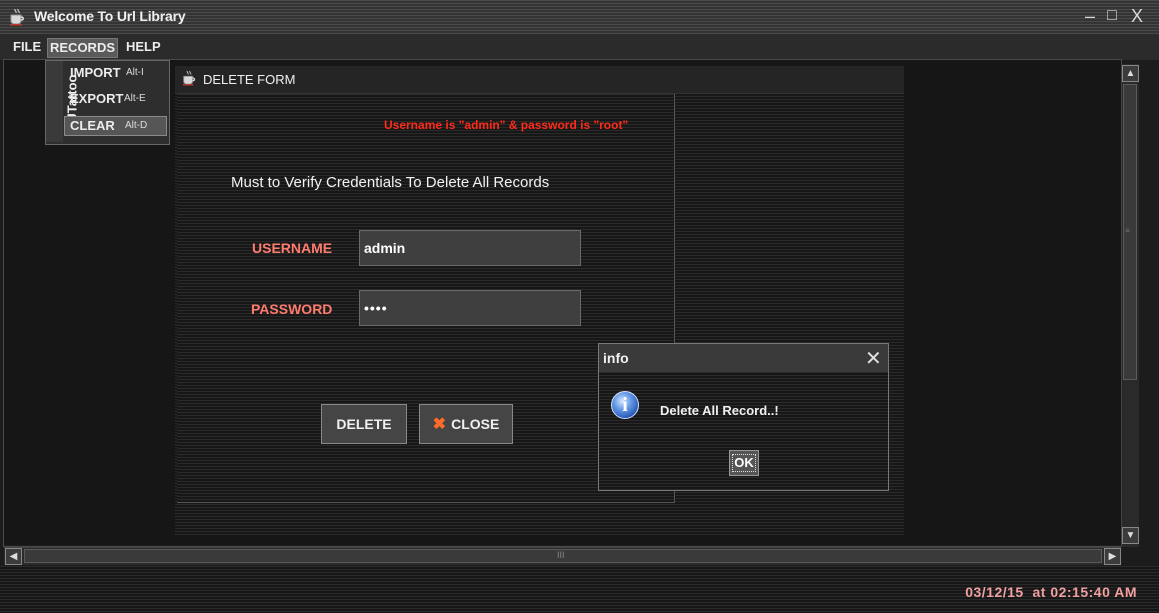 This screenshot has height=613, width=1159. Describe the element at coordinates (1127, 230) in the screenshot. I see `scroll-grip-icon: ≡` at that location.